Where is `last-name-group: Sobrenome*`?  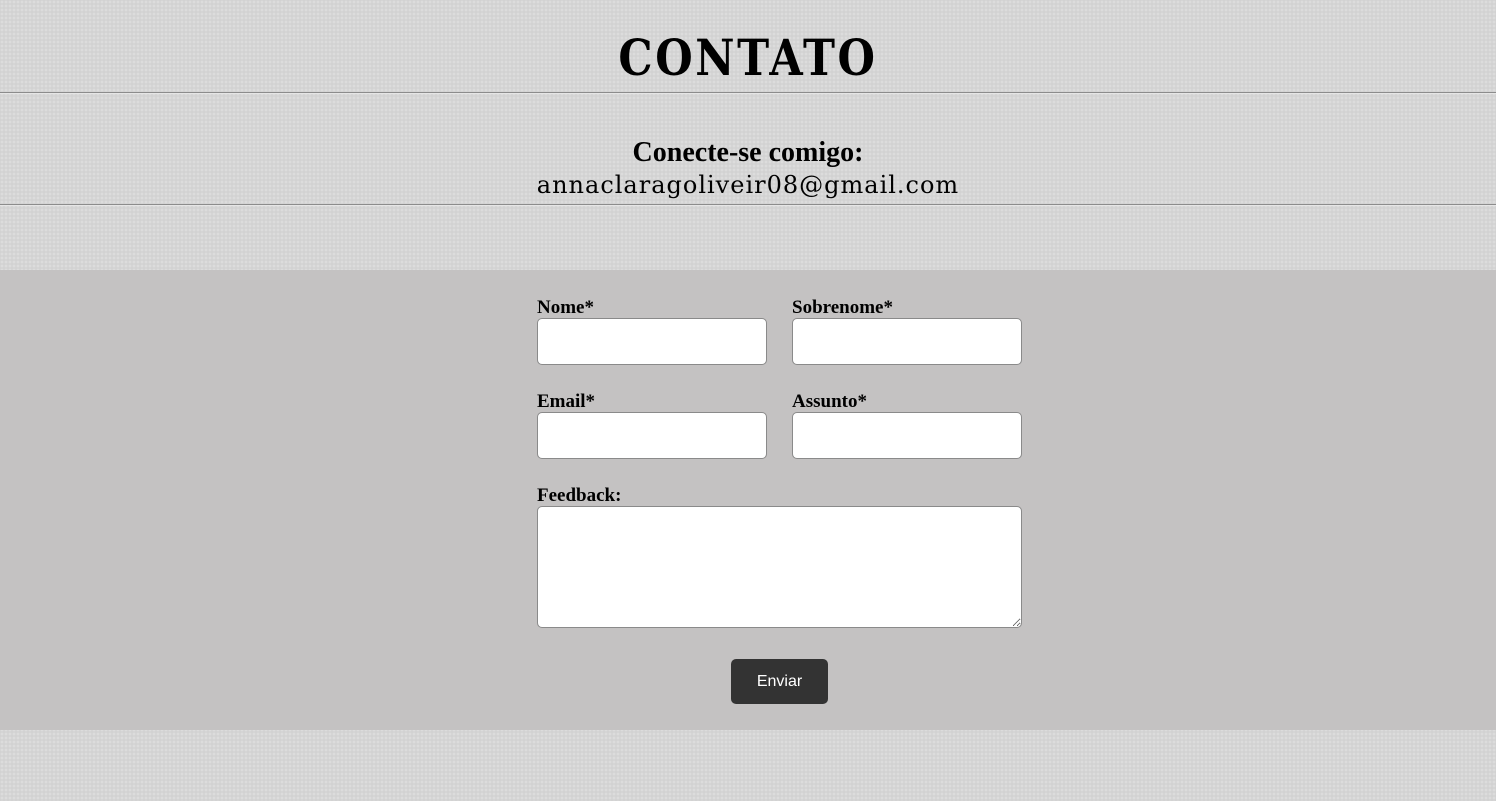 last-name-group: Sobrenome* is located at coordinates (907, 331).